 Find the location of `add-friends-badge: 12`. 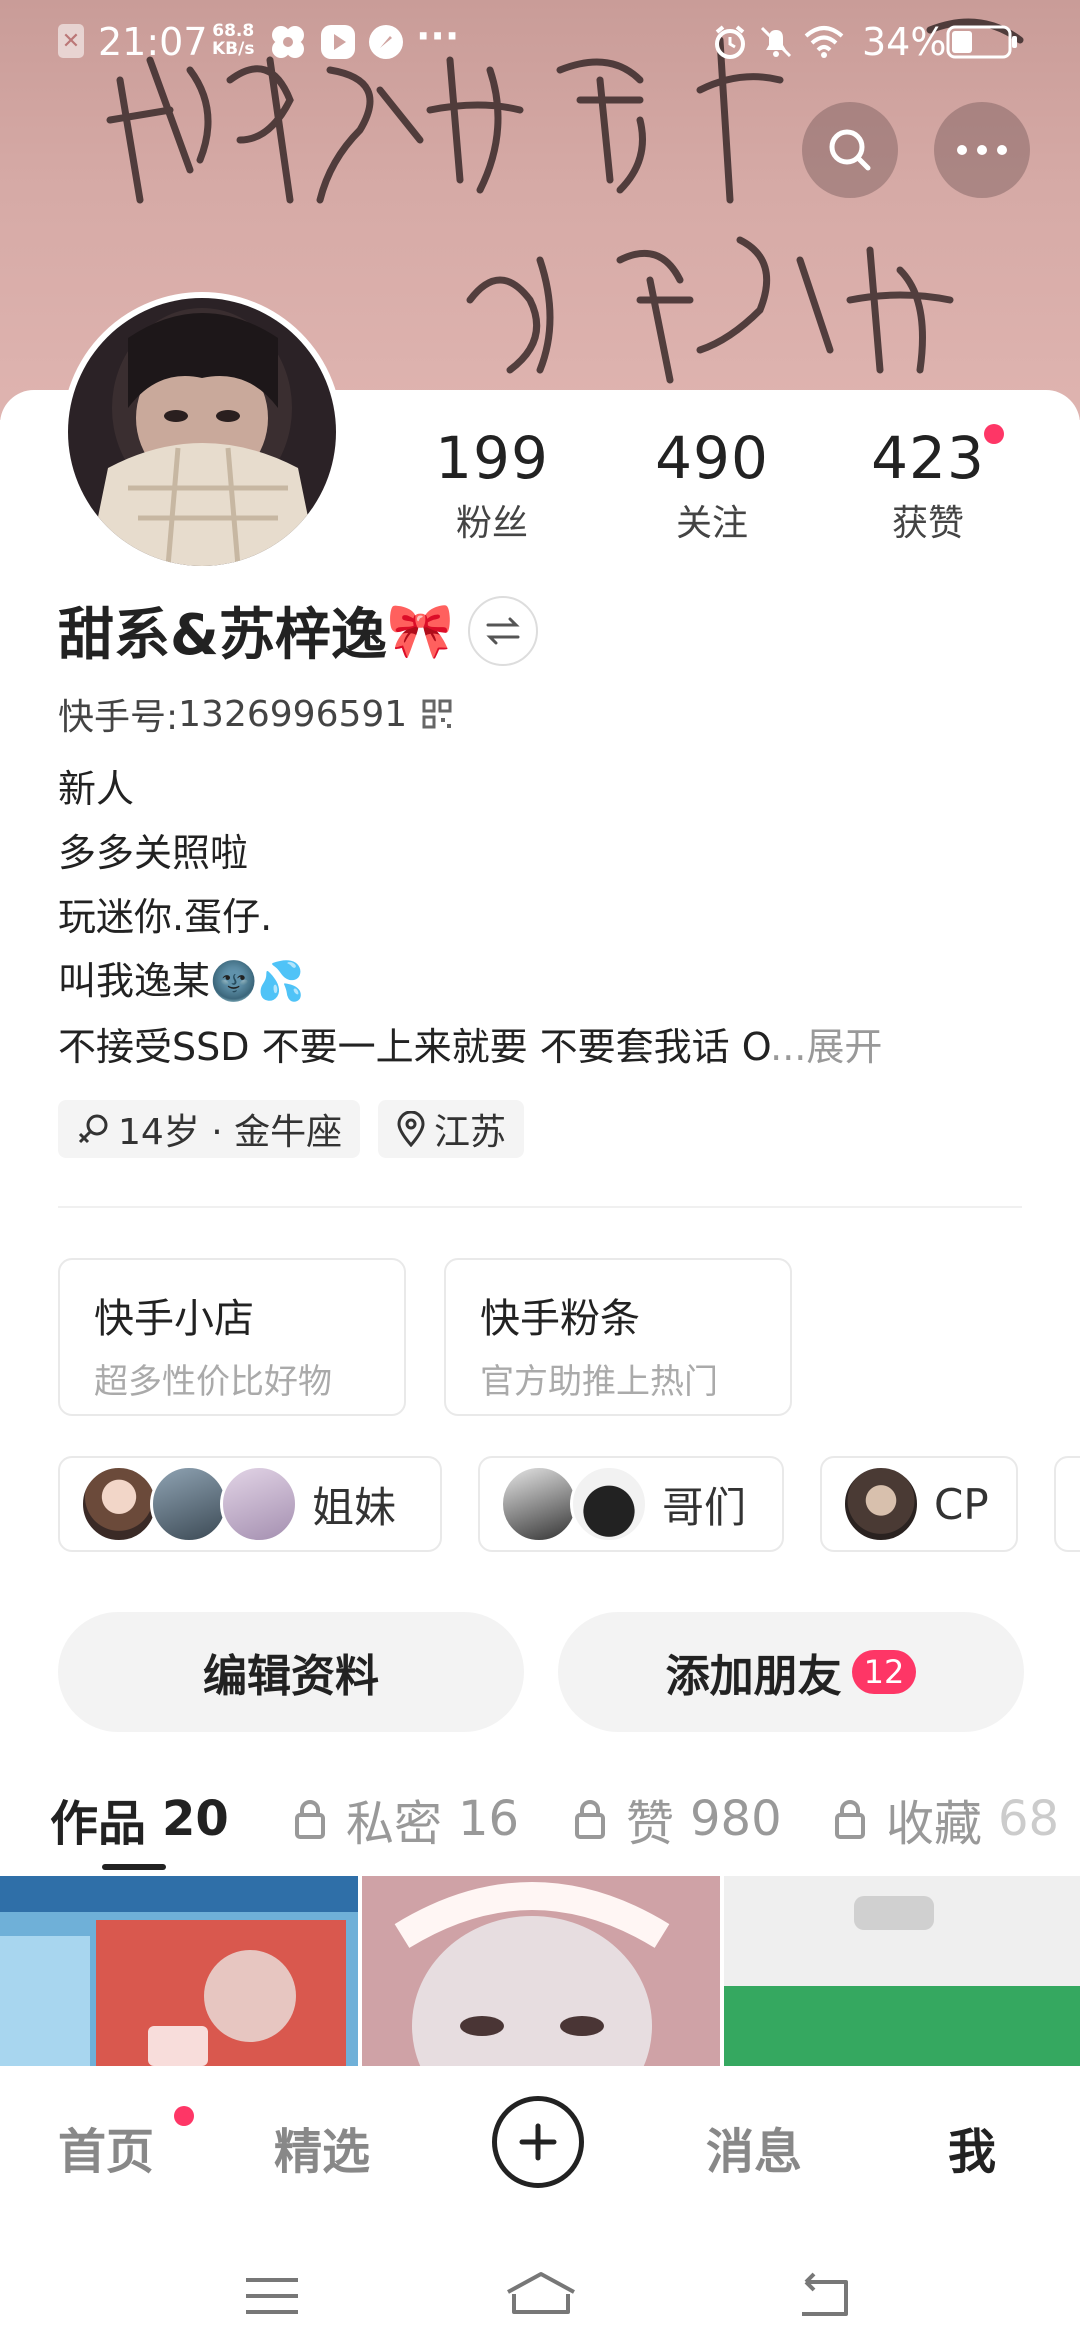

add-friends-badge: 12 is located at coordinates (884, 1672).